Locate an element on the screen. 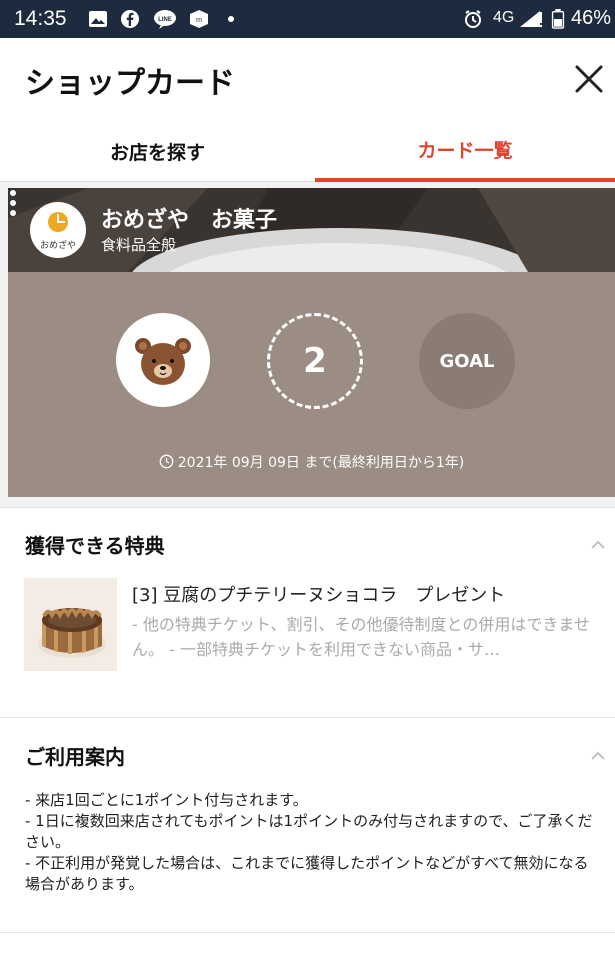  signal-icon is located at coordinates (531, 19).